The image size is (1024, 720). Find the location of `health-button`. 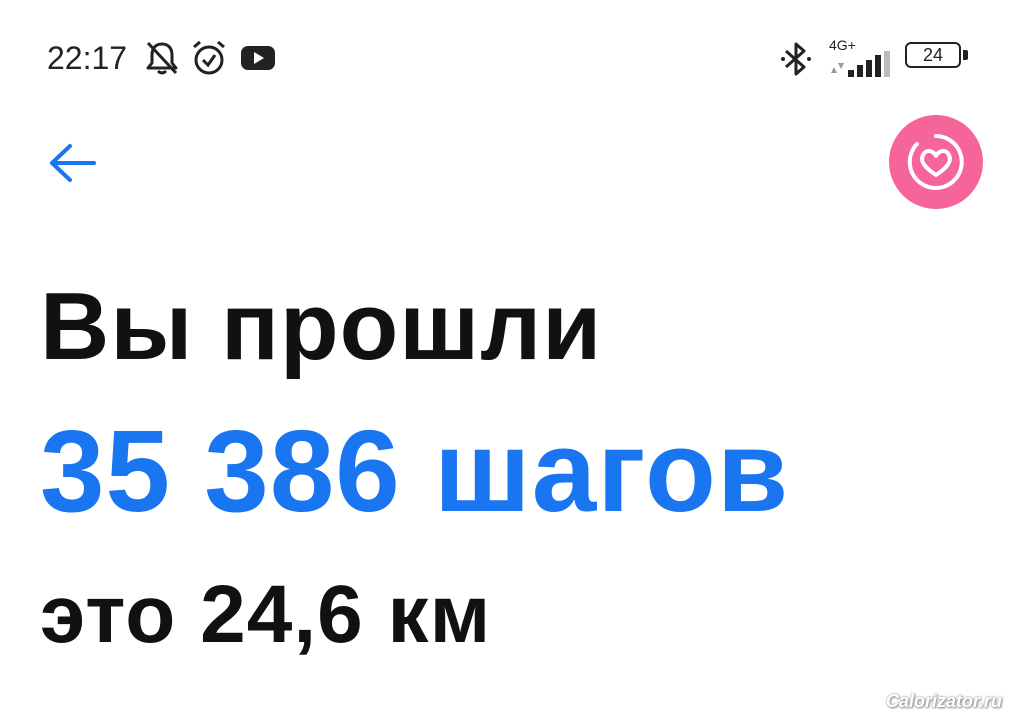

health-button is located at coordinates (936, 162).